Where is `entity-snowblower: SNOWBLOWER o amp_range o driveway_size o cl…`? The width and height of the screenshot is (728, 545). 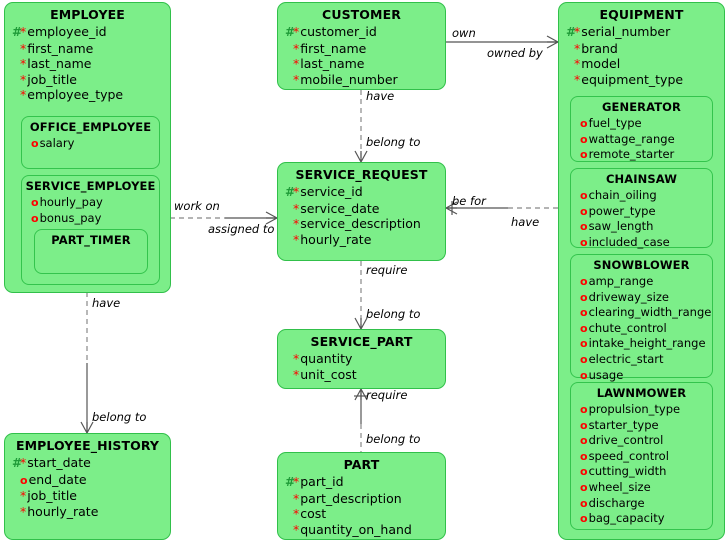 entity-snowblower: SNOWBLOWER o amp_range o driveway_size o cl… is located at coordinates (641, 318).